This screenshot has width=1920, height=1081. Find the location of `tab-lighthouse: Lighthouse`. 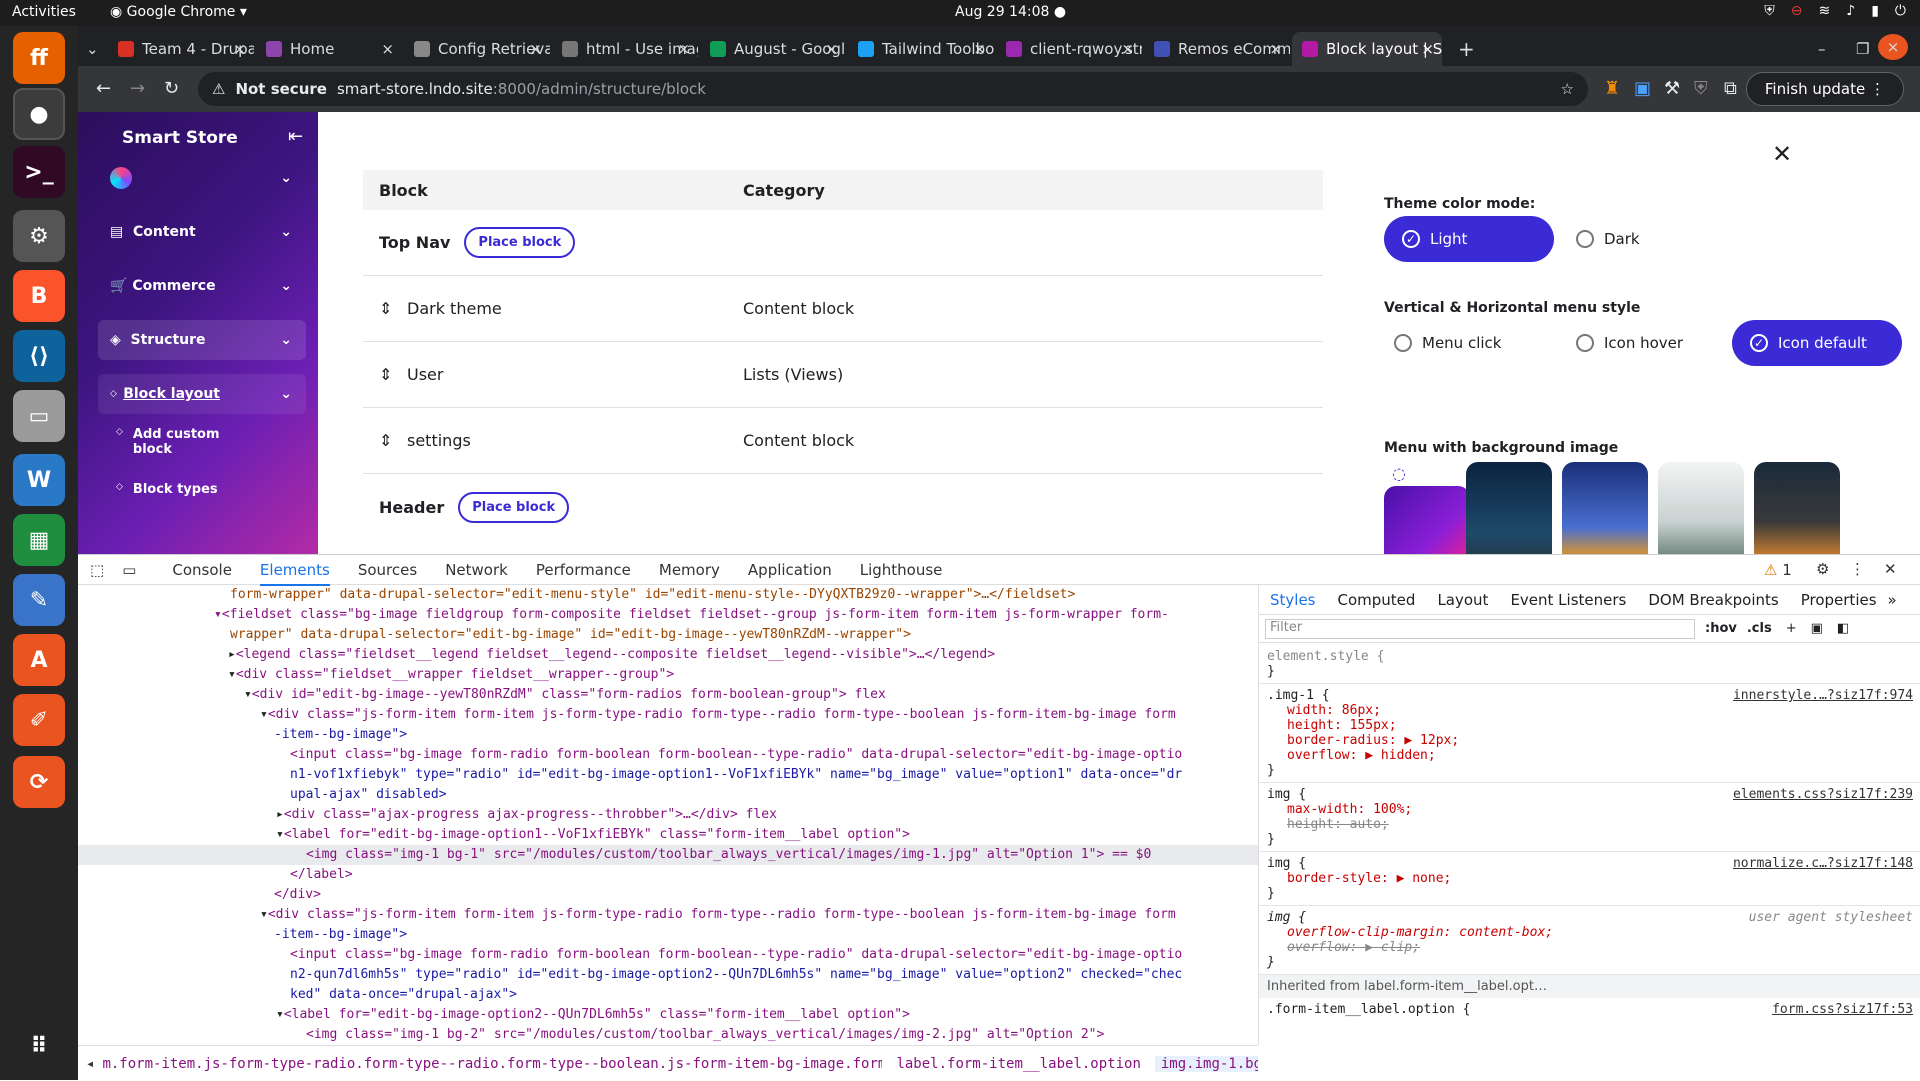

tab-lighthouse: Lighthouse is located at coordinates (901, 570).